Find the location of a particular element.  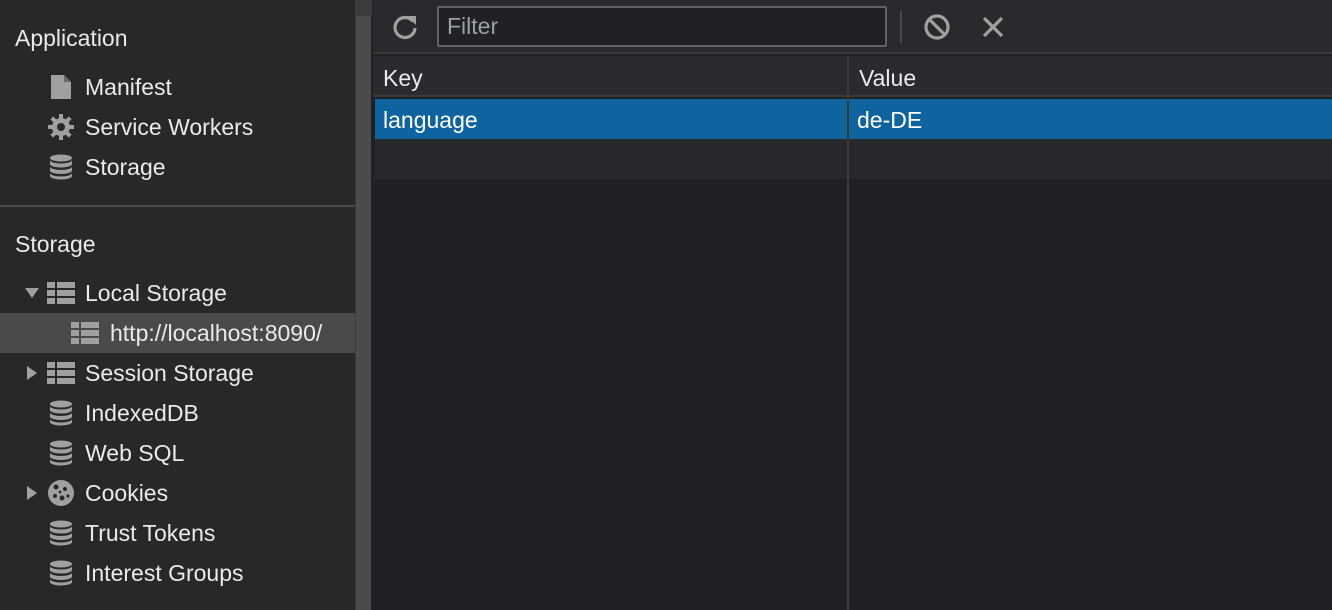

close-icon is located at coordinates (993, 27).